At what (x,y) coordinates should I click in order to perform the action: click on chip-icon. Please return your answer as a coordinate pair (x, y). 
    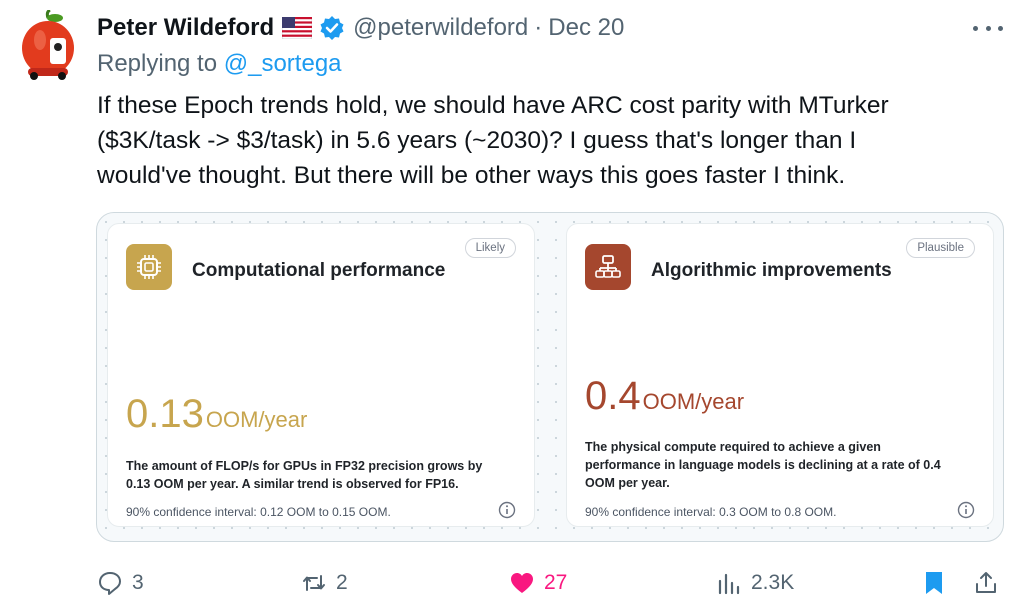
    Looking at the image, I should click on (149, 267).